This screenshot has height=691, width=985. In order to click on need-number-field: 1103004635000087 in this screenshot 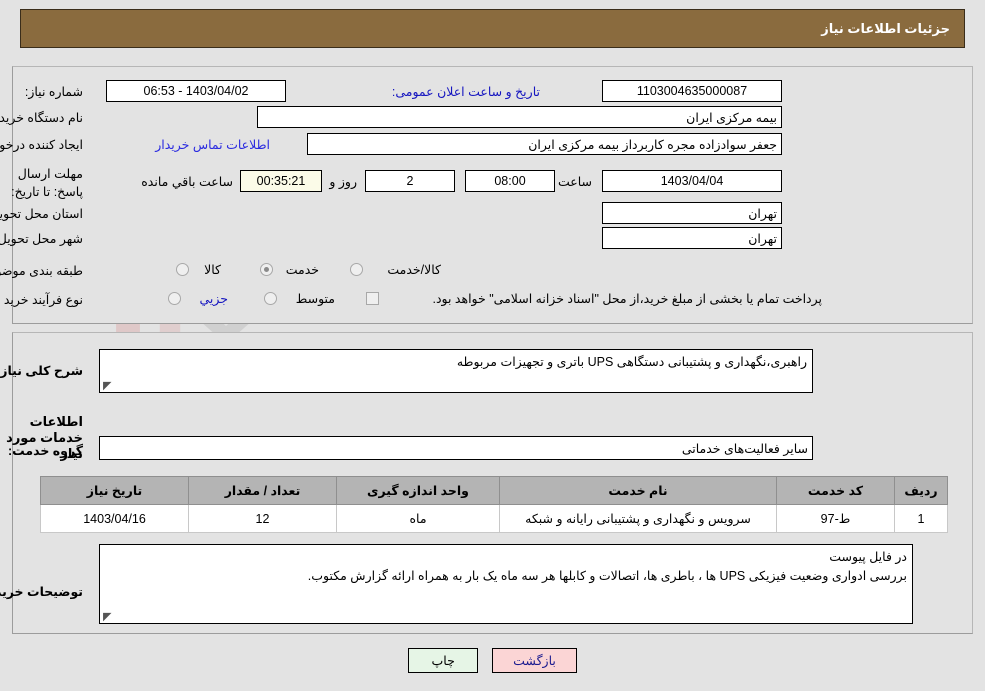, I will do `click(692, 91)`.